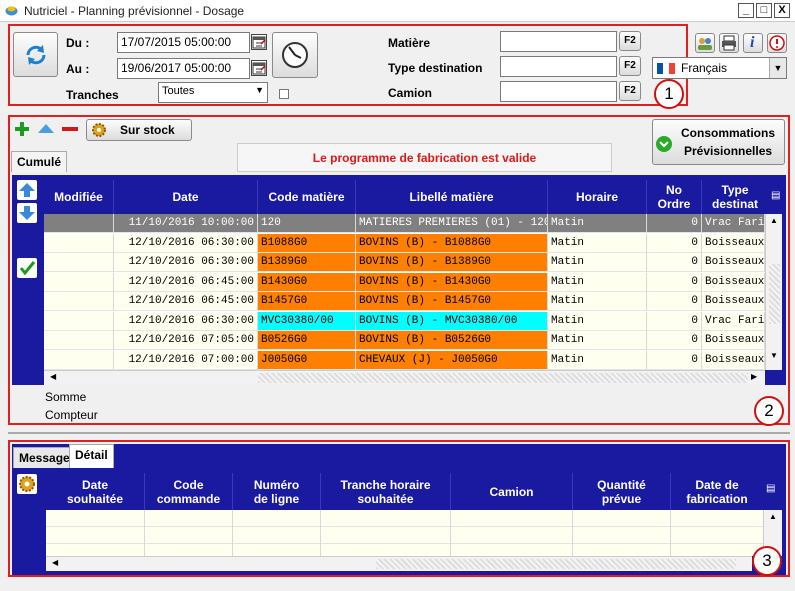 This screenshot has height=591, width=795. Describe the element at coordinates (764, 10) in the screenshot. I see `maximize-button: □` at that location.